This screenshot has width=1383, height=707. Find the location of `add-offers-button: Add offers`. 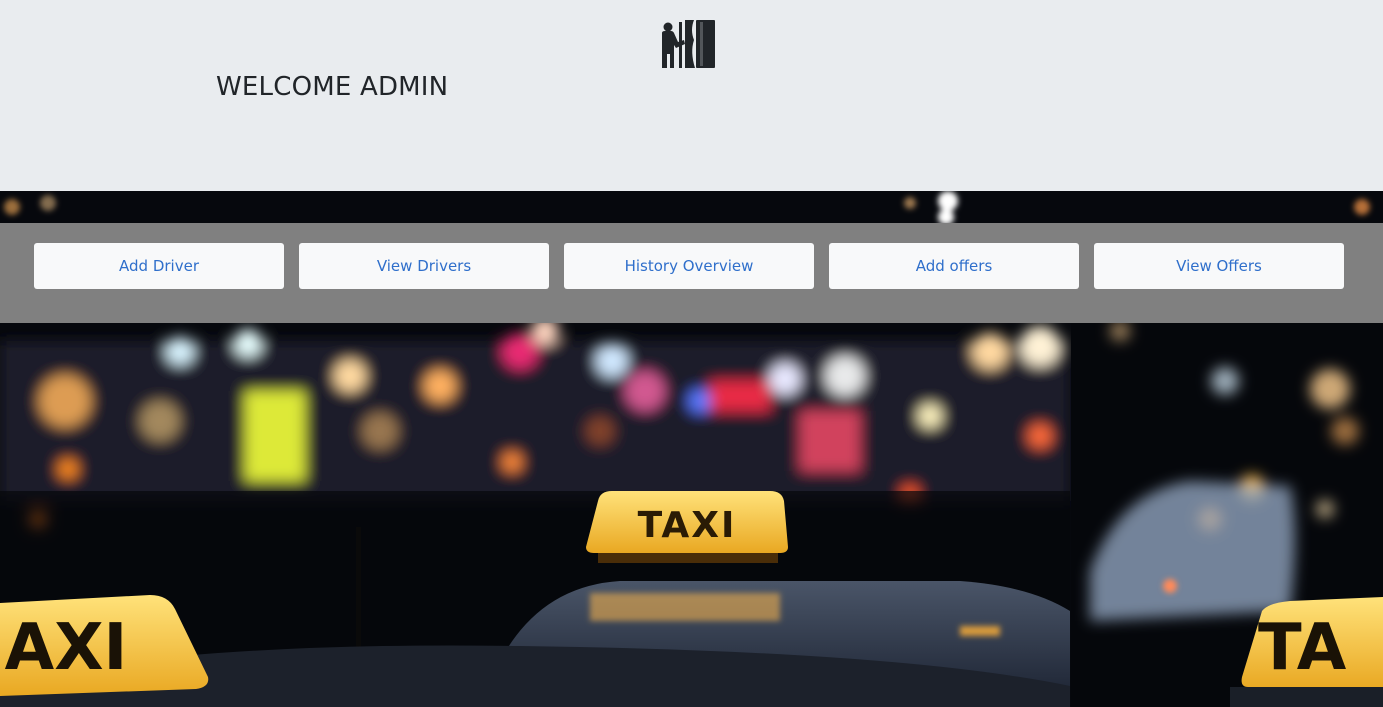

add-offers-button: Add offers is located at coordinates (954, 266).